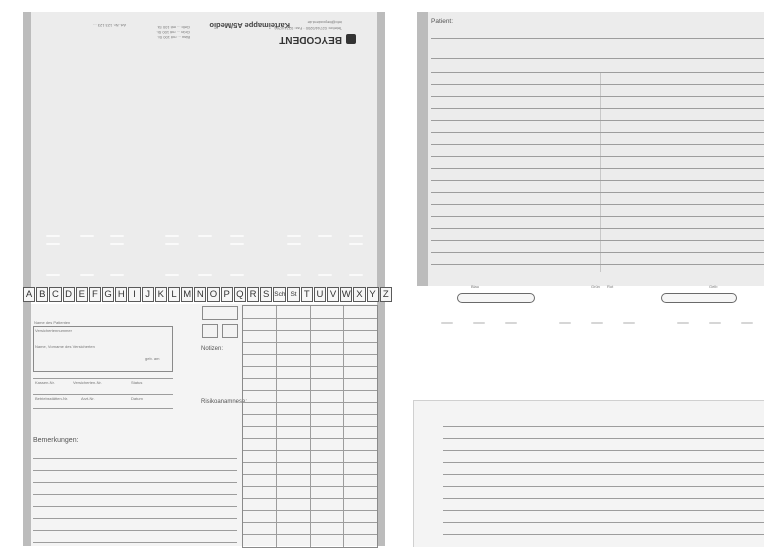 The height and width of the screenshot is (548, 764). I want to click on register-tab: H, so click(121, 294).